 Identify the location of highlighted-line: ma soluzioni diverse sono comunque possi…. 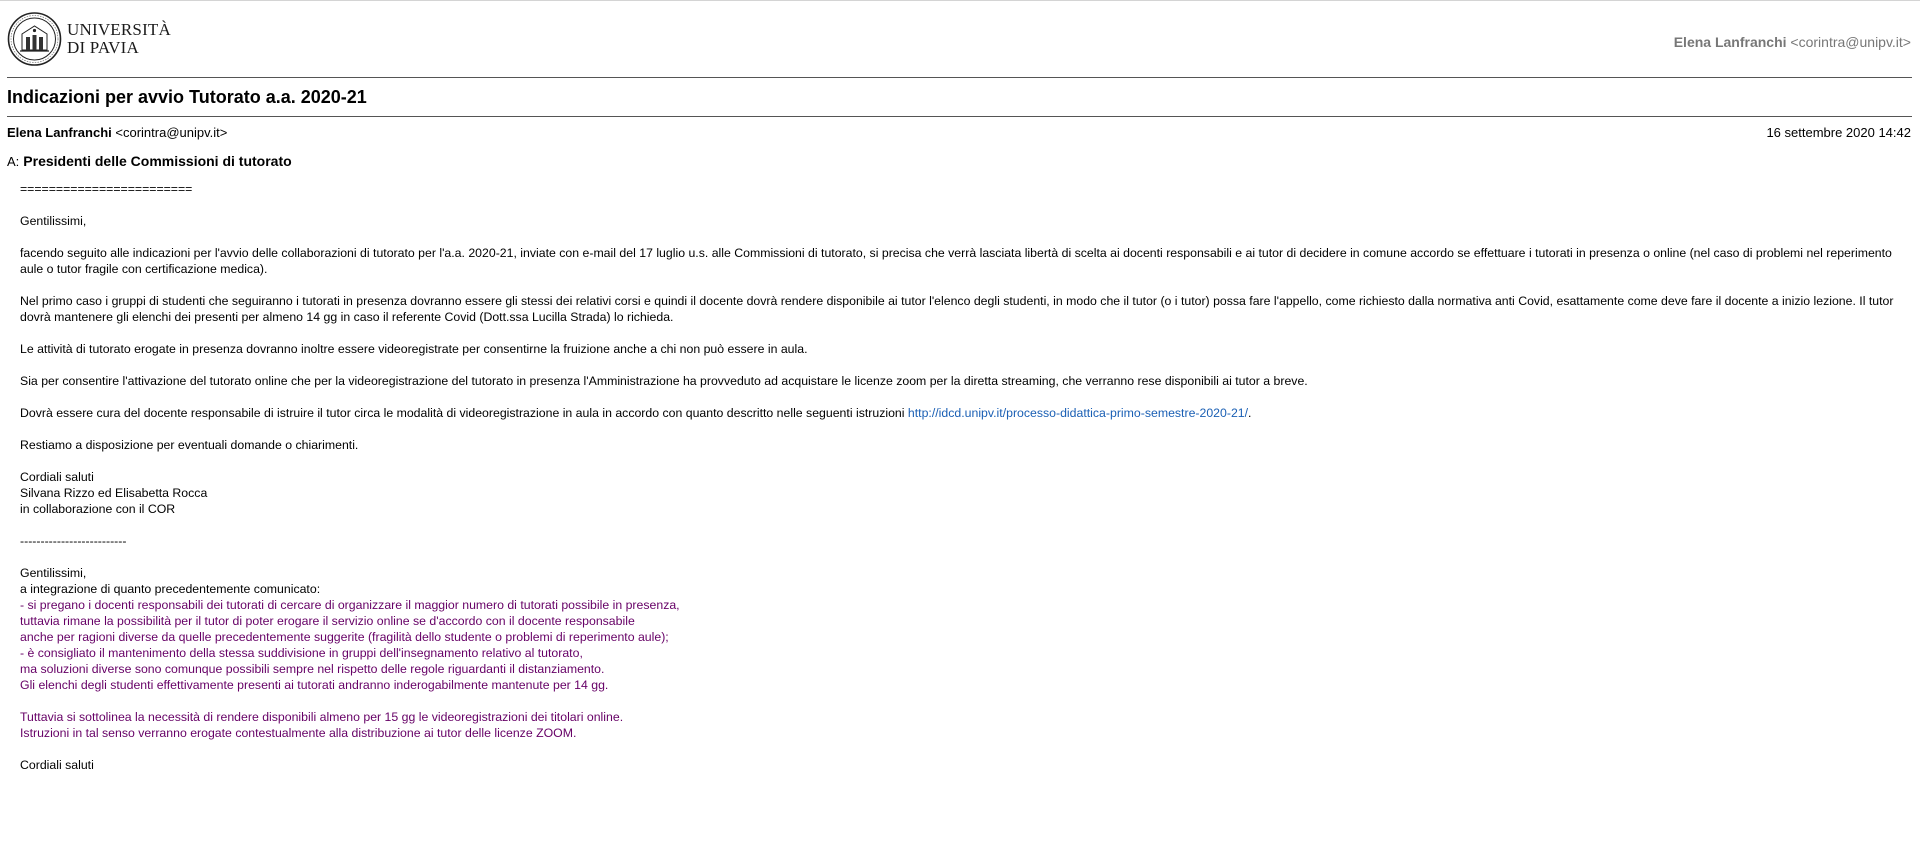
(312, 669).